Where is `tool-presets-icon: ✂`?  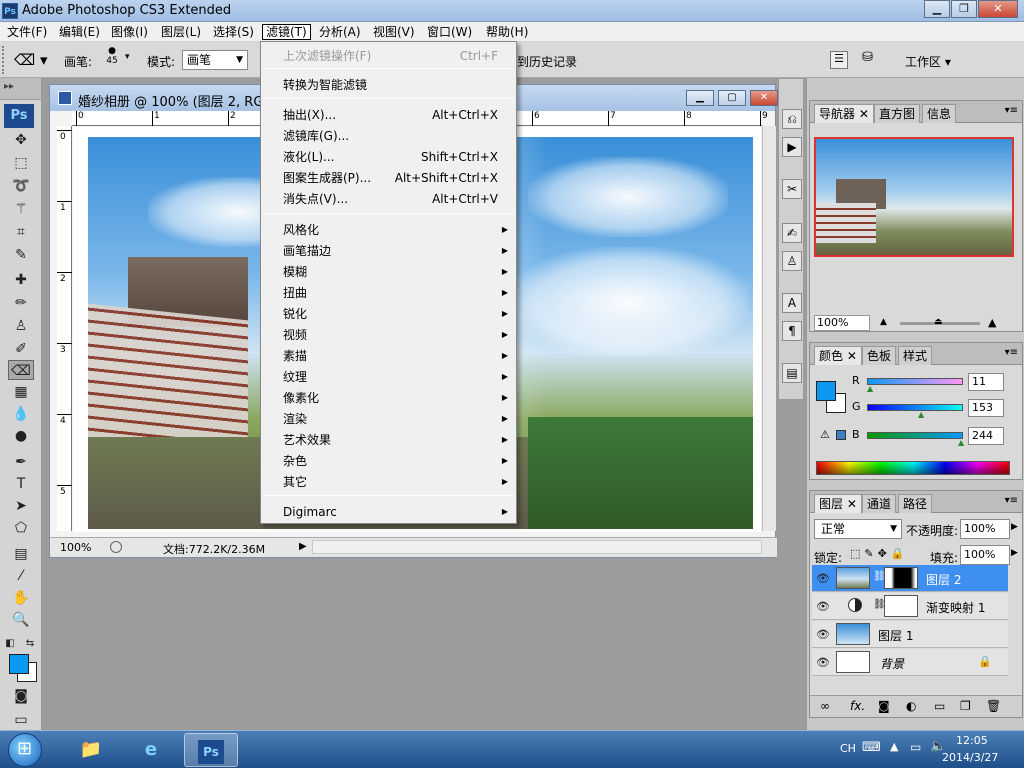
tool-presets-icon: ✂ is located at coordinates (792, 189).